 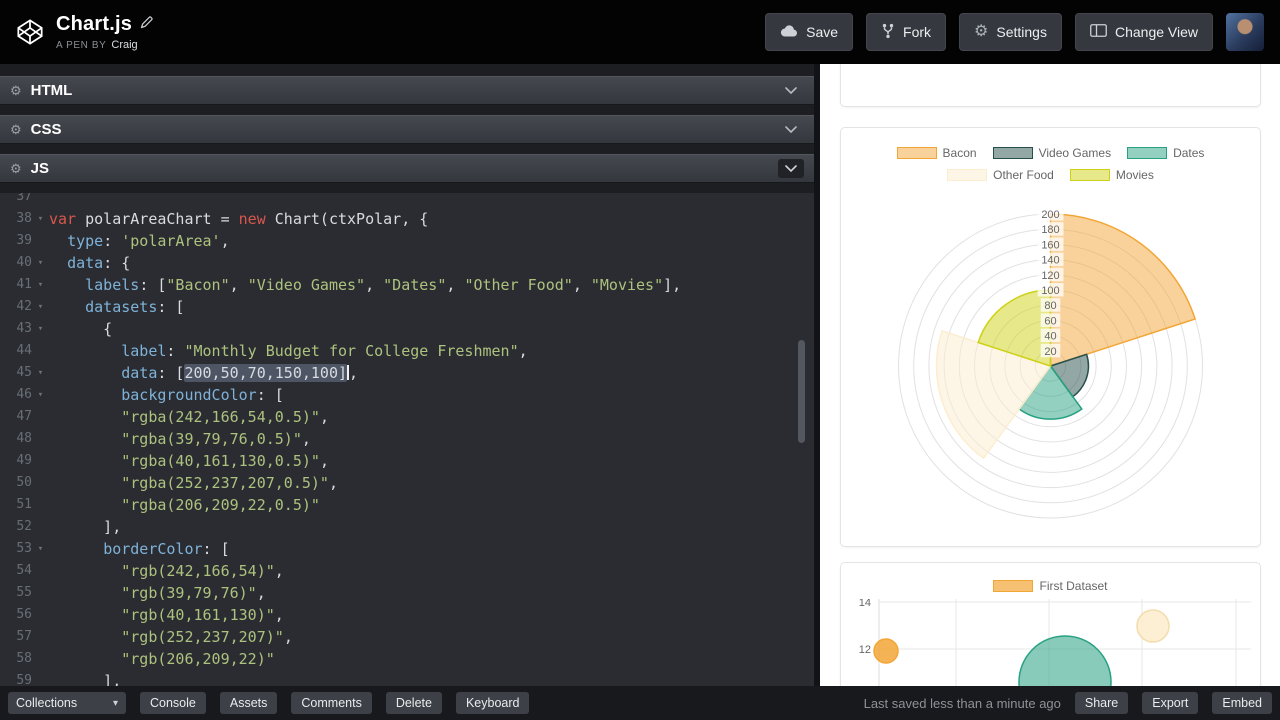 What do you see at coordinates (67, 703) in the screenshot?
I see `collections-dropdown: Collections ▾` at bounding box center [67, 703].